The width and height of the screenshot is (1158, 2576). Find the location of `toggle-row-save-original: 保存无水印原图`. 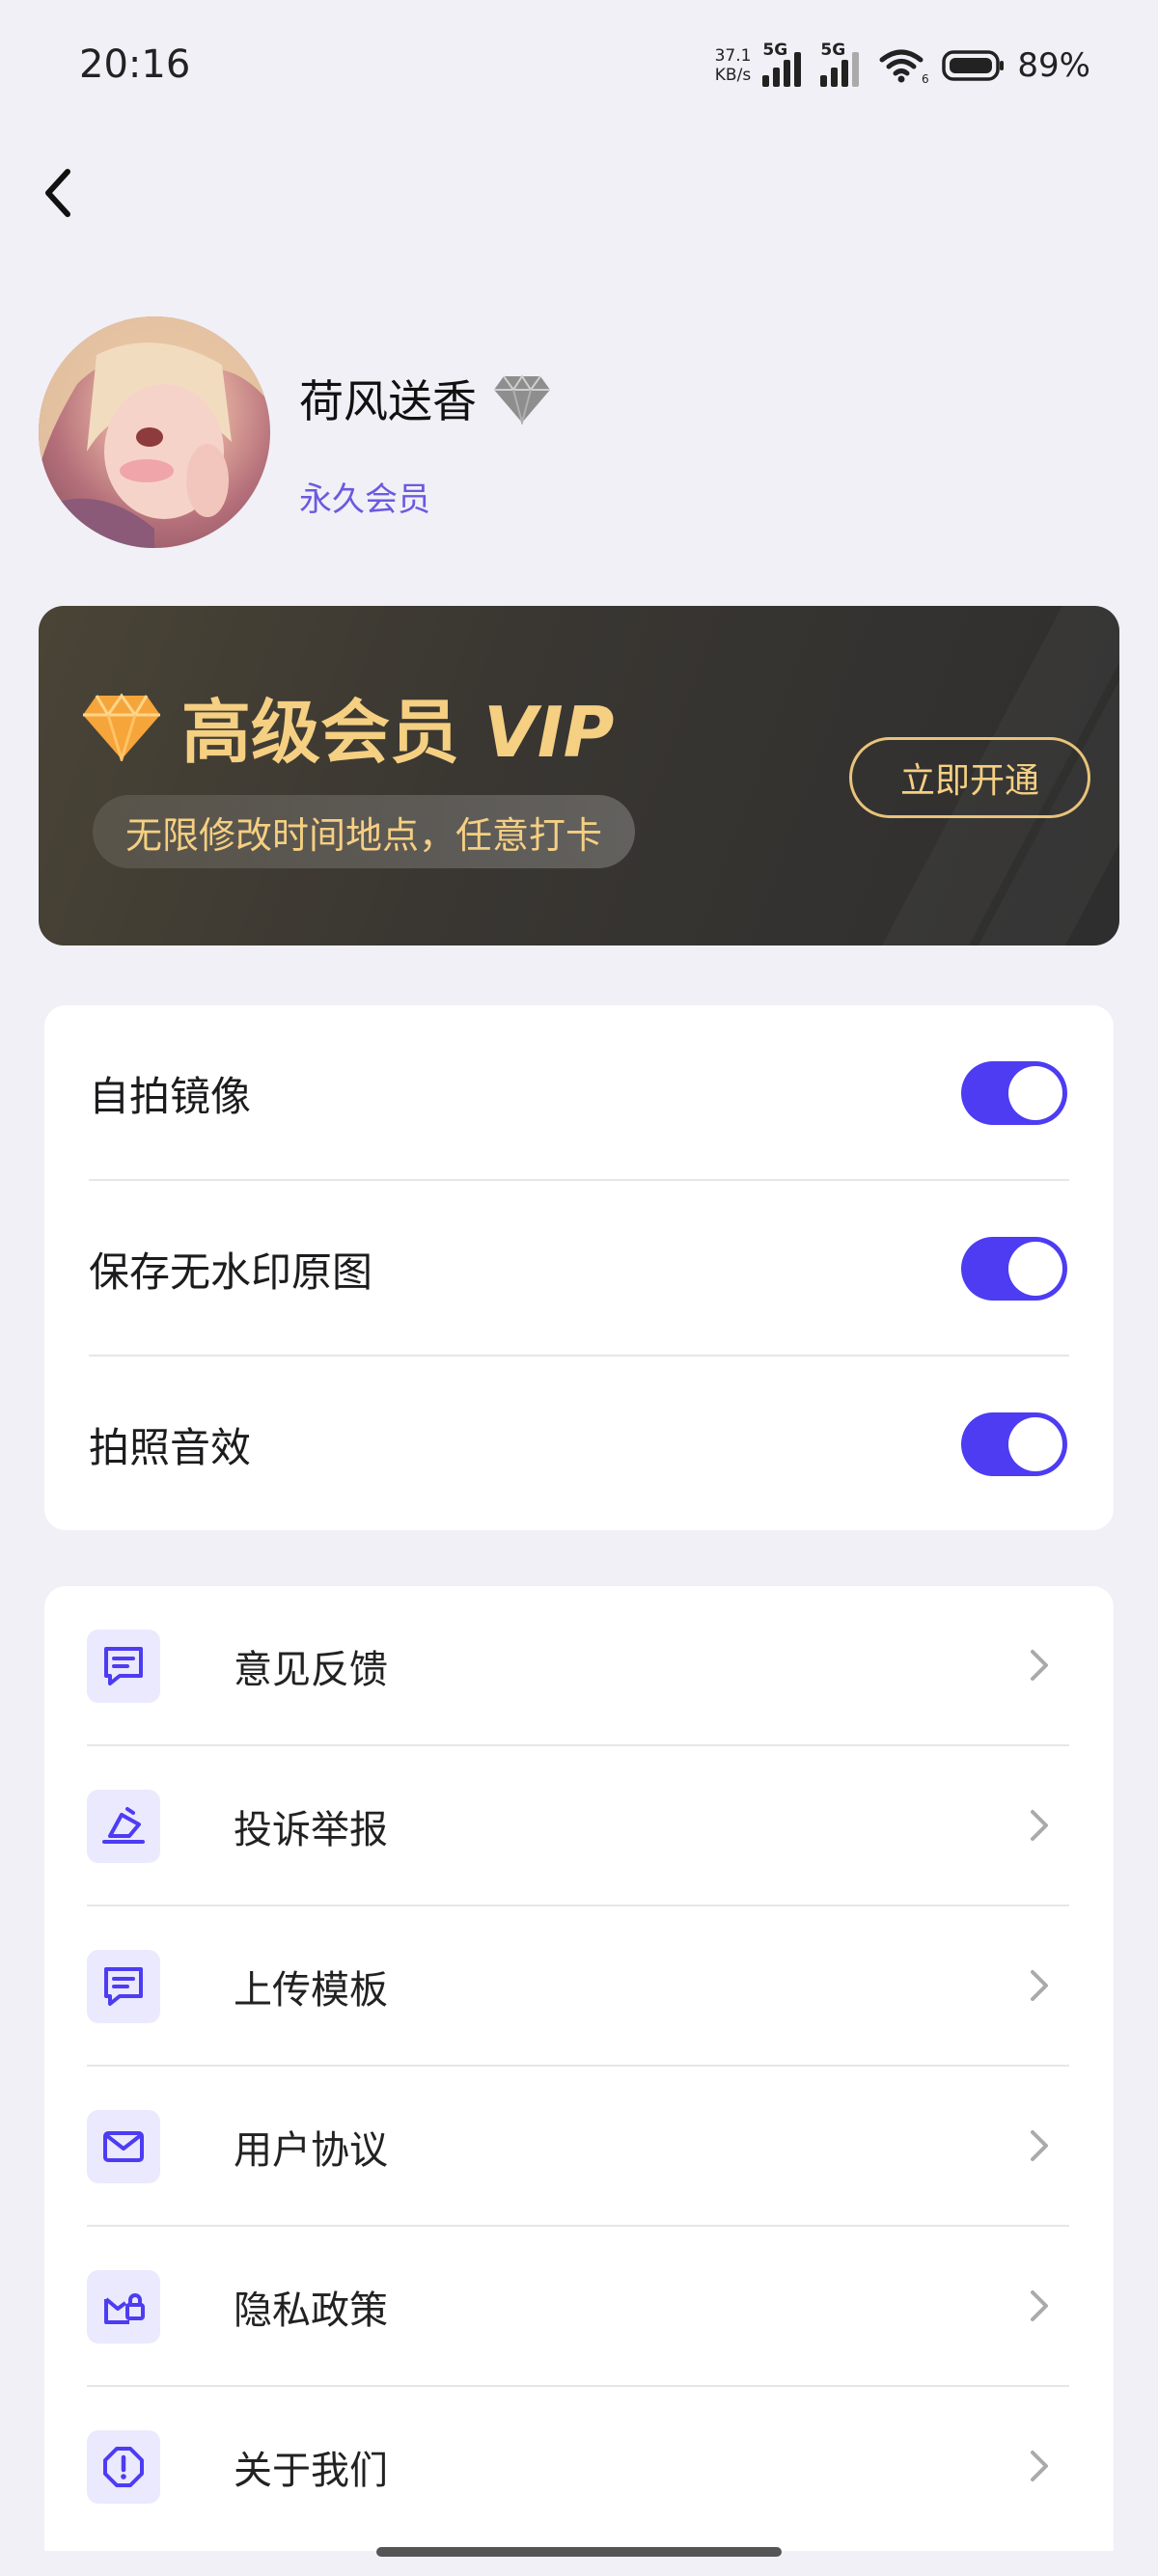

toggle-row-save-original: 保存无水印原图 is located at coordinates (601, 1269).